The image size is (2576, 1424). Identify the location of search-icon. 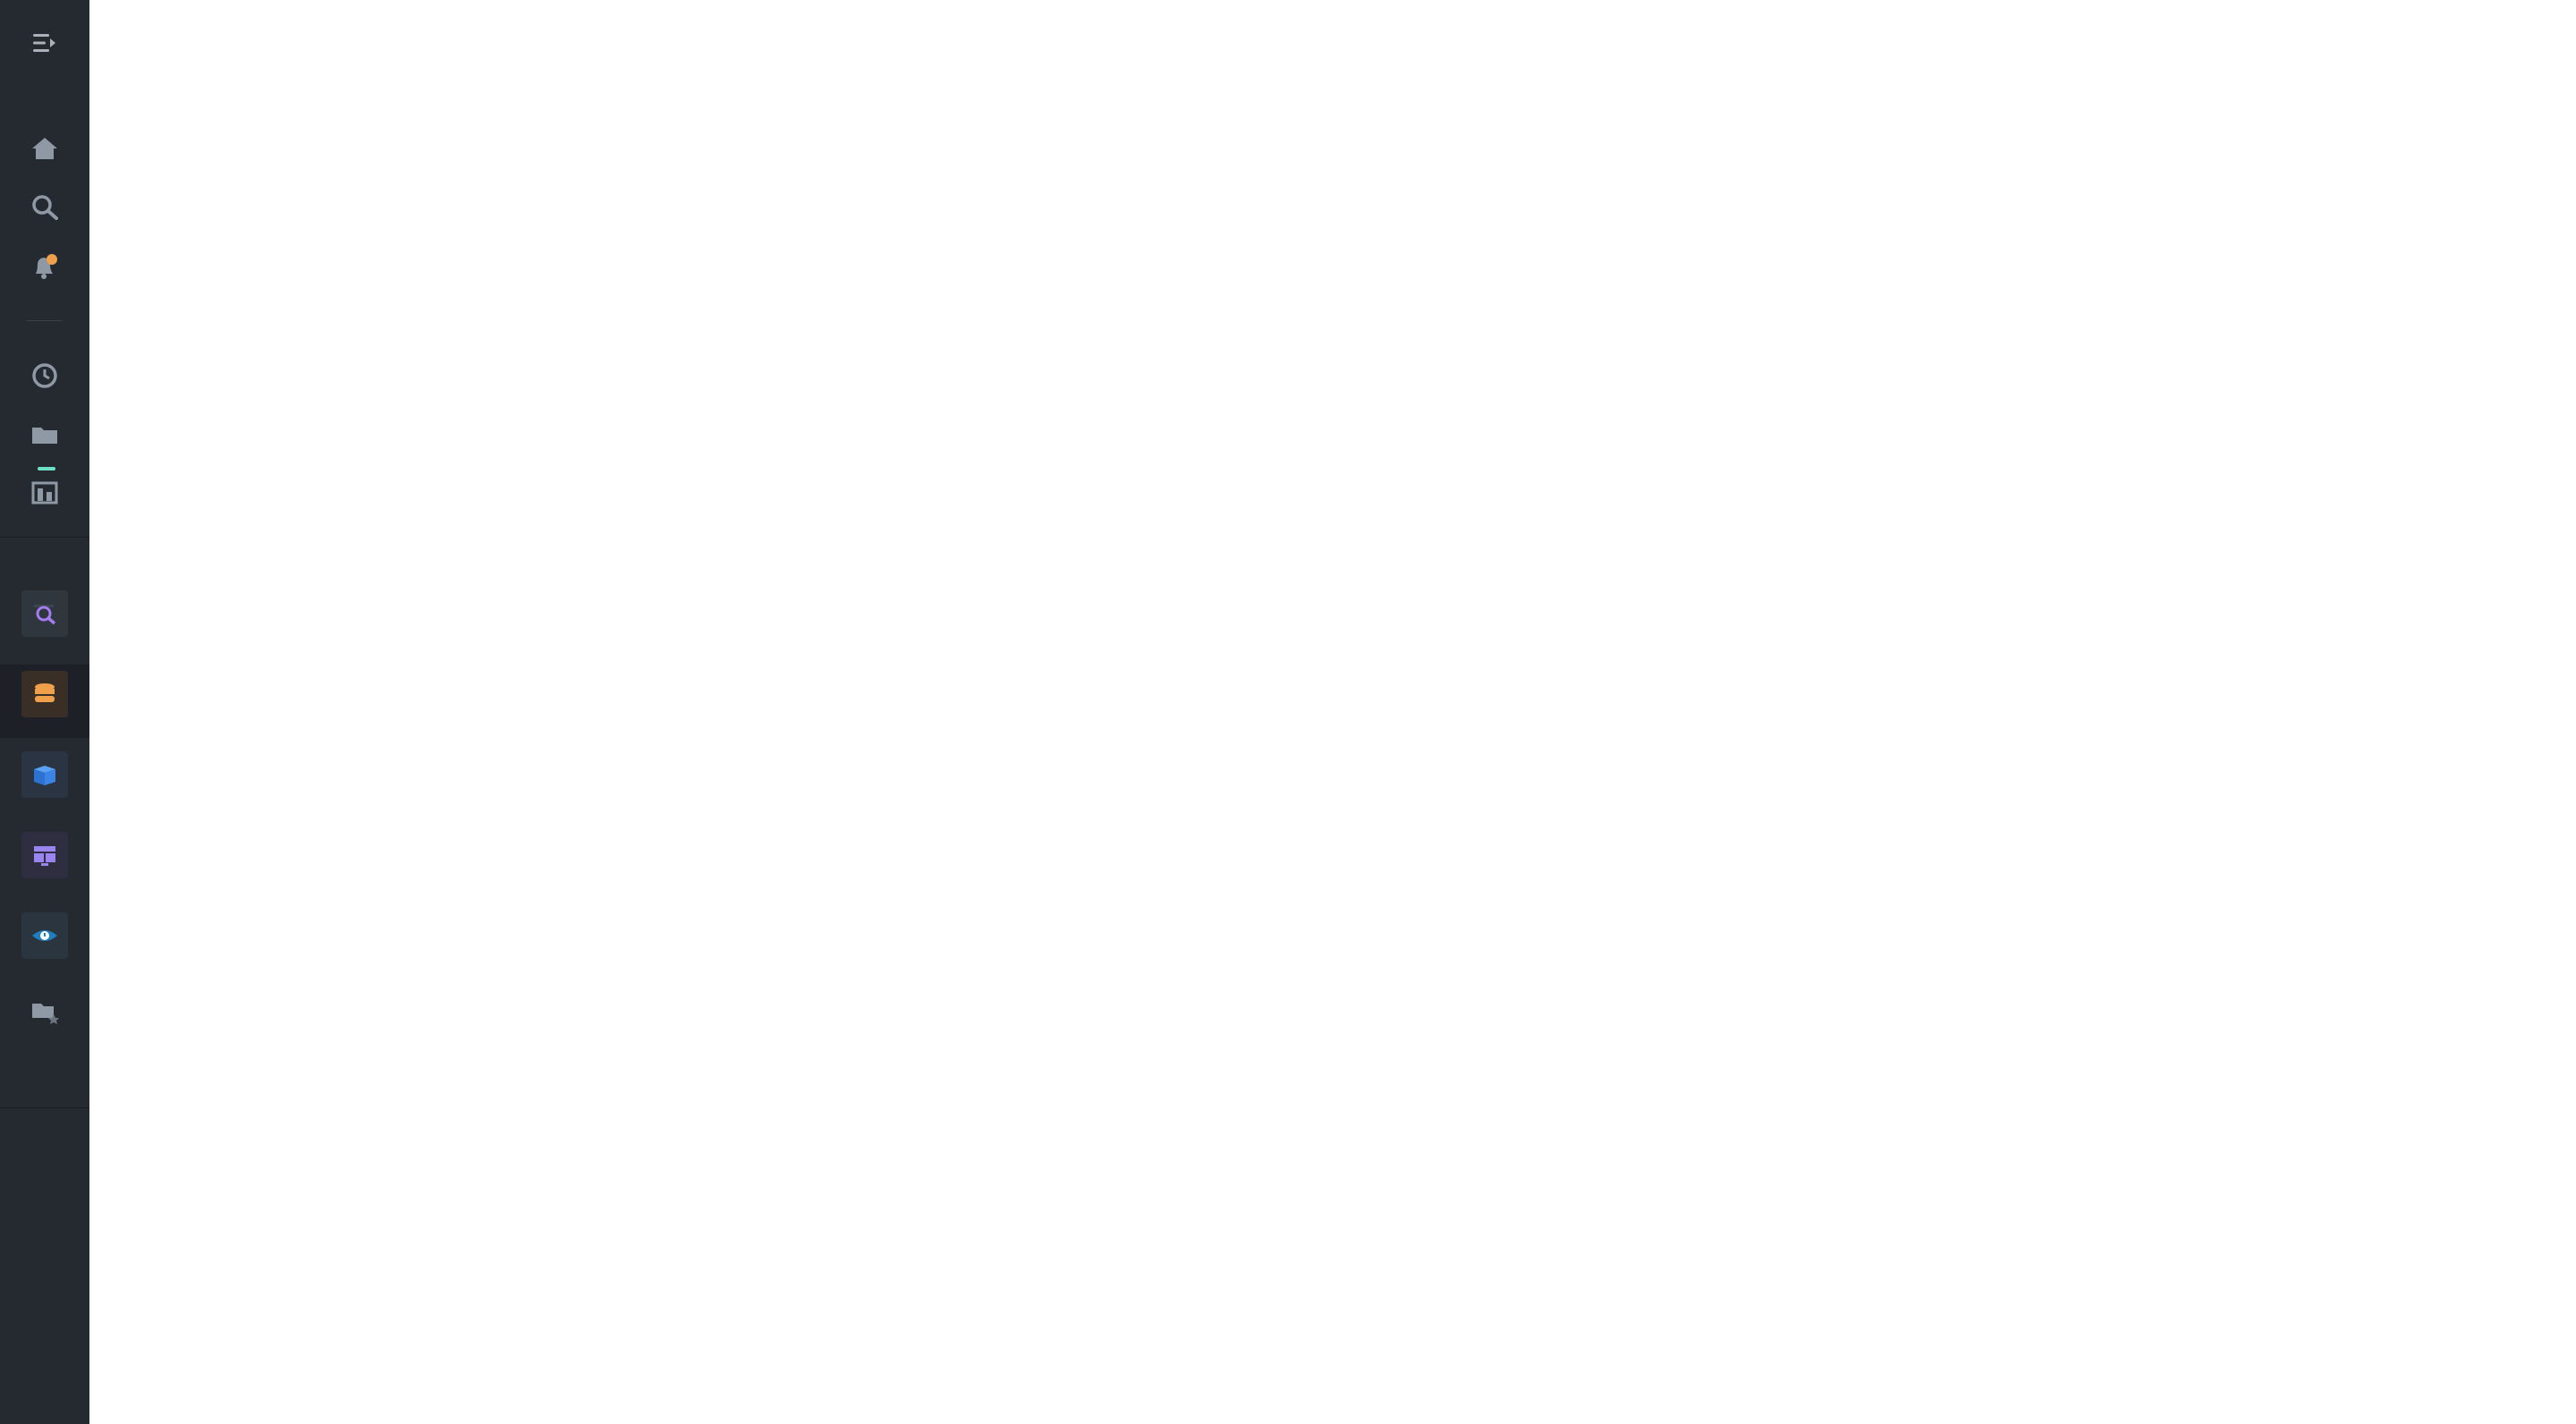
(44, 207).